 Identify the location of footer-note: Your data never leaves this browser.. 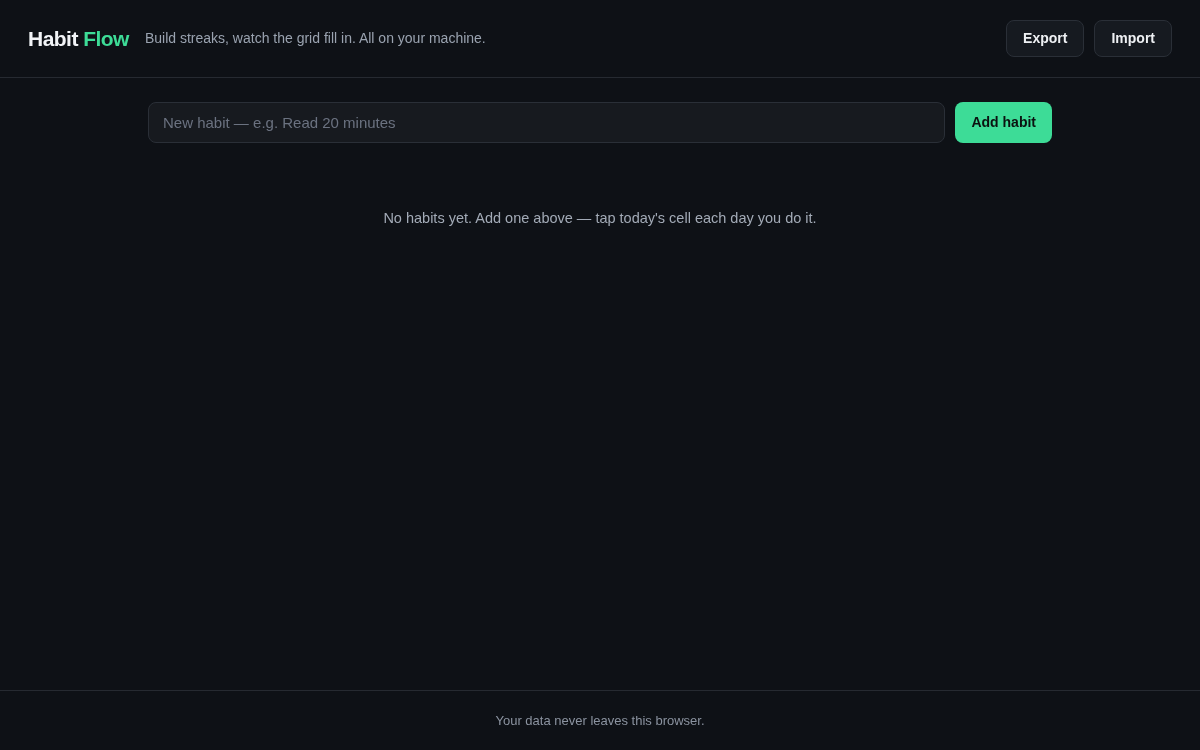
(600, 720).